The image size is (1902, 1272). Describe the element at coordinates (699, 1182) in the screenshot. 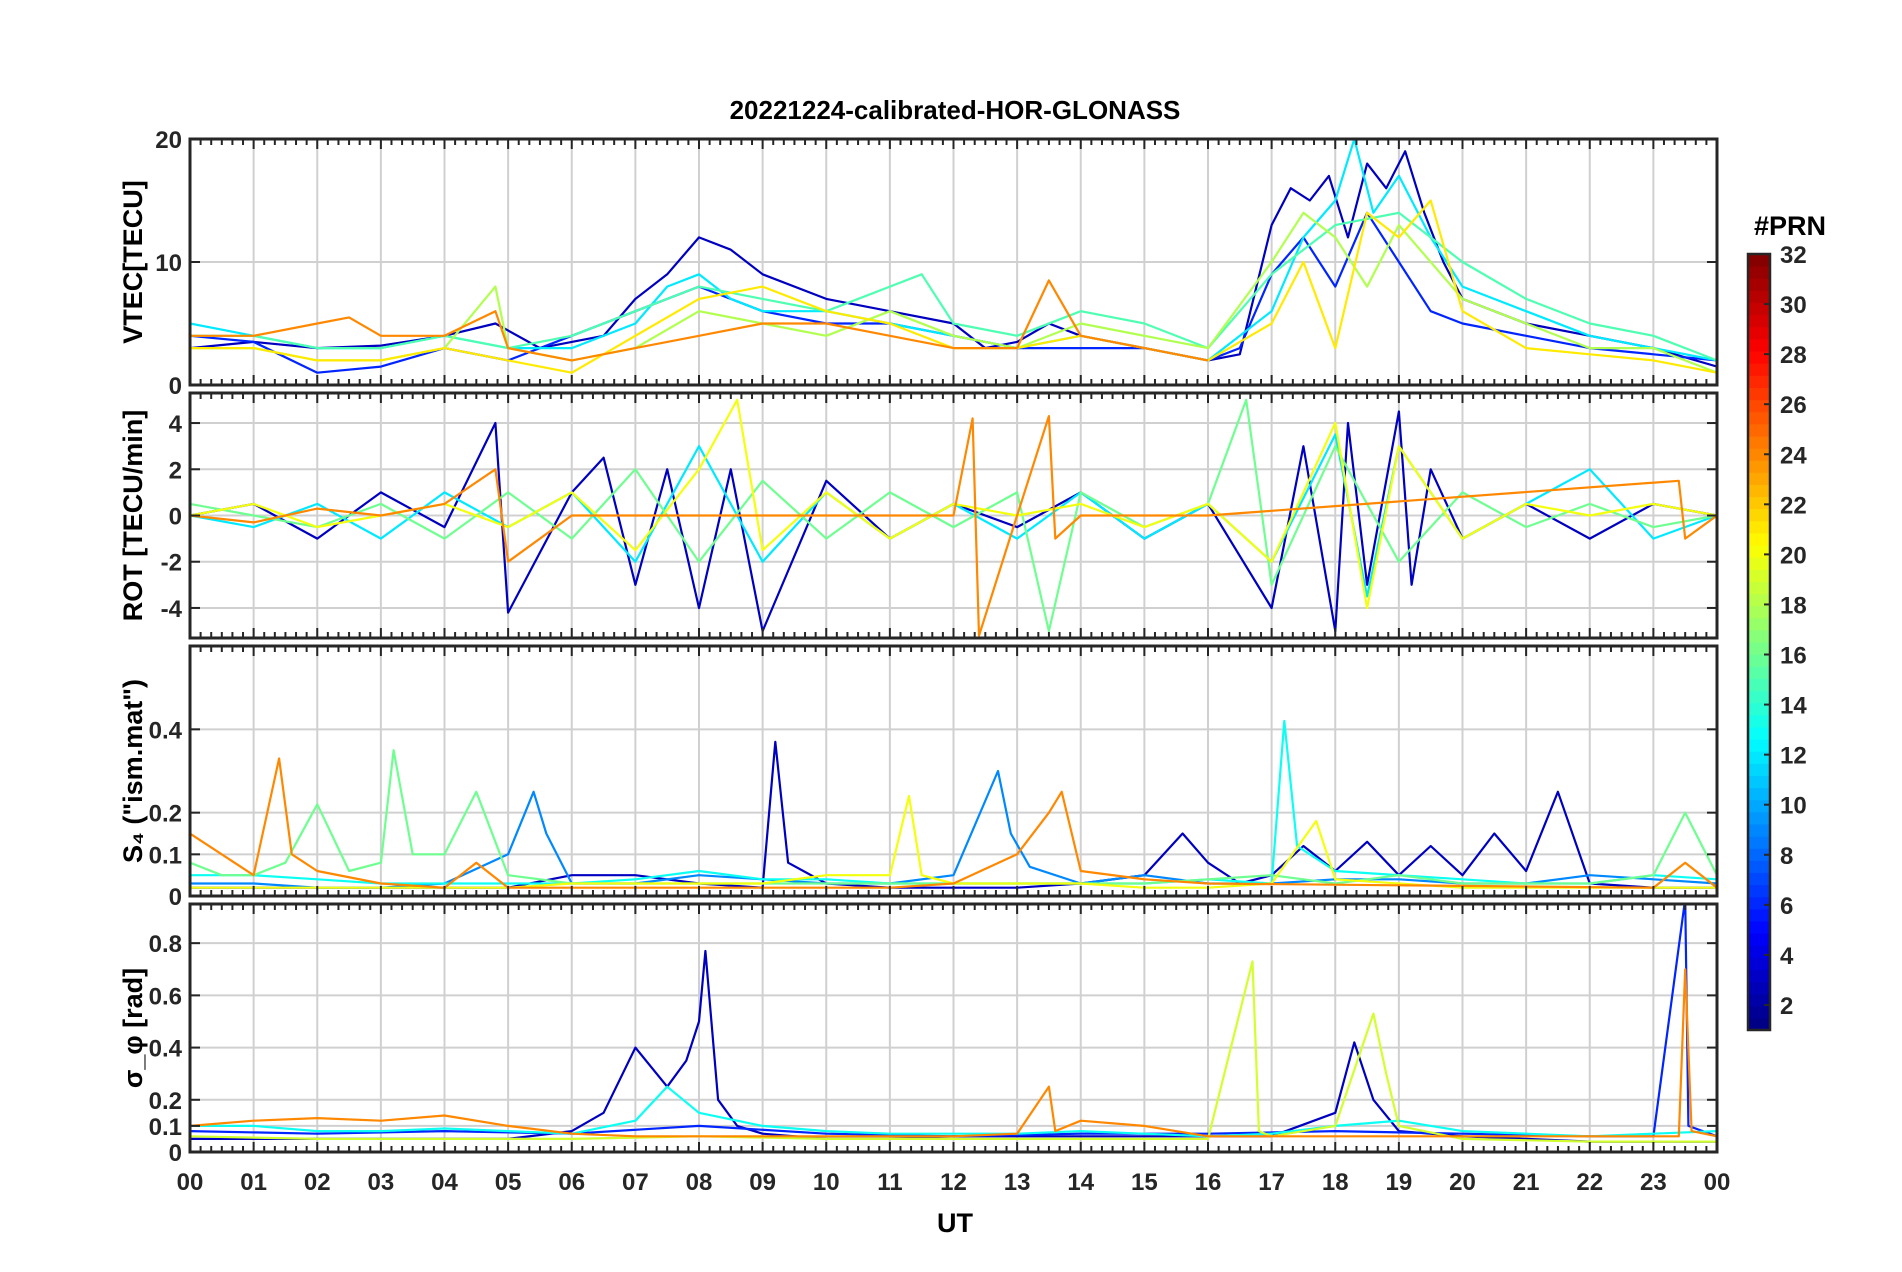

I see `x-tick-label: 08` at that location.